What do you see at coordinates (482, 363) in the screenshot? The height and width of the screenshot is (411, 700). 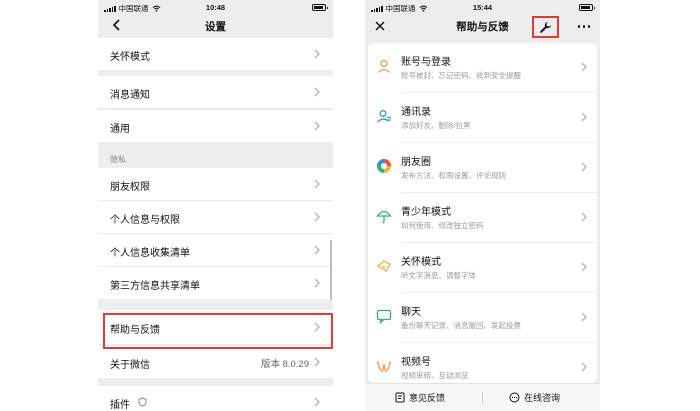 I see `help-item: 视频号 视频审核、互动浏览` at bounding box center [482, 363].